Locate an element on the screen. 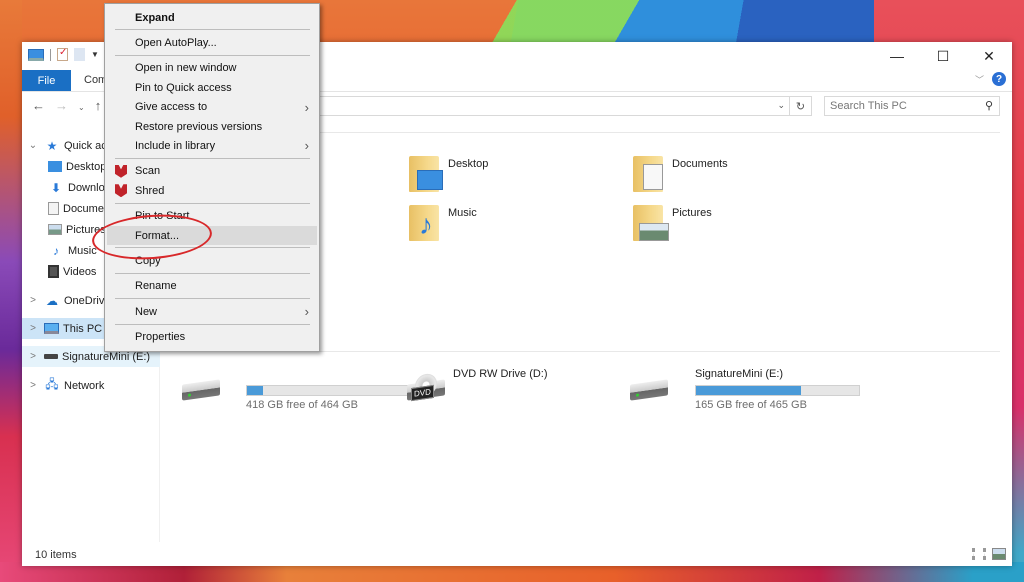 Image resolution: width=1024 pixels, height=582 pixels. expand-ribbon-icon: ﹀ is located at coordinates (979, 79).